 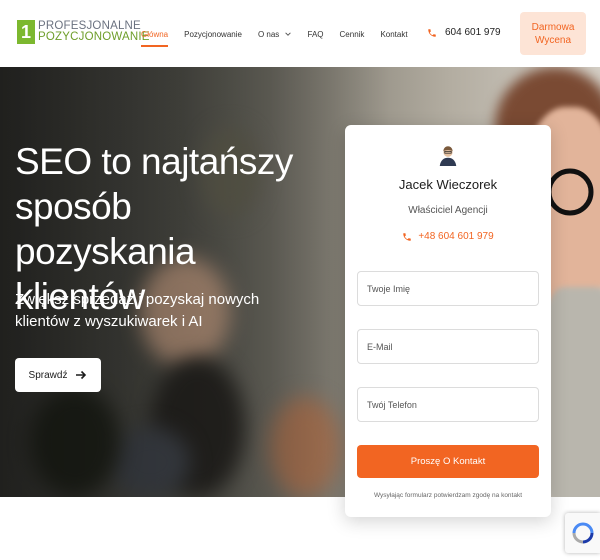 I want to click on phone-field, so click(x=448, y=404).